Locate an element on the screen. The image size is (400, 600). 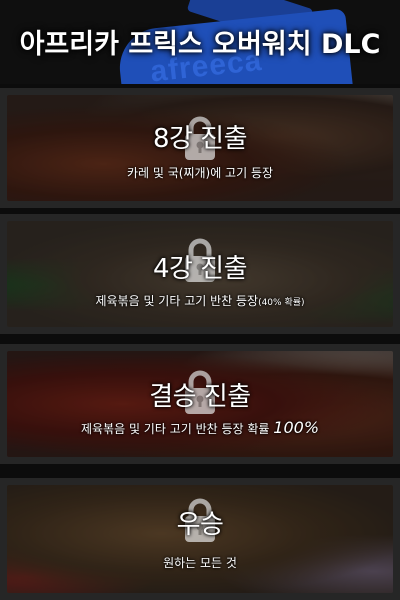
probability-value: 100% is located at coordinates (296, 427).